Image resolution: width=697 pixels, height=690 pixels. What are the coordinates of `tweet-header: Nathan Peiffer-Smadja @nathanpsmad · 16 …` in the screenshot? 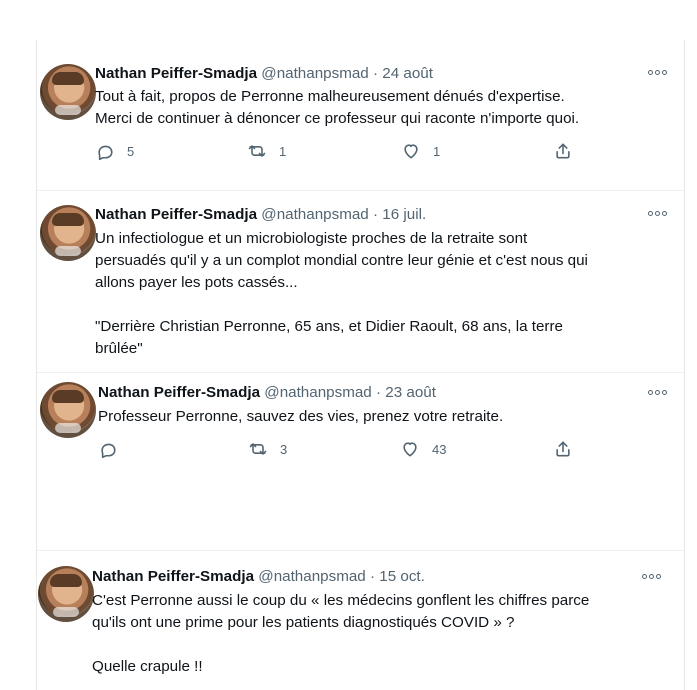 It's located at (260, 214).